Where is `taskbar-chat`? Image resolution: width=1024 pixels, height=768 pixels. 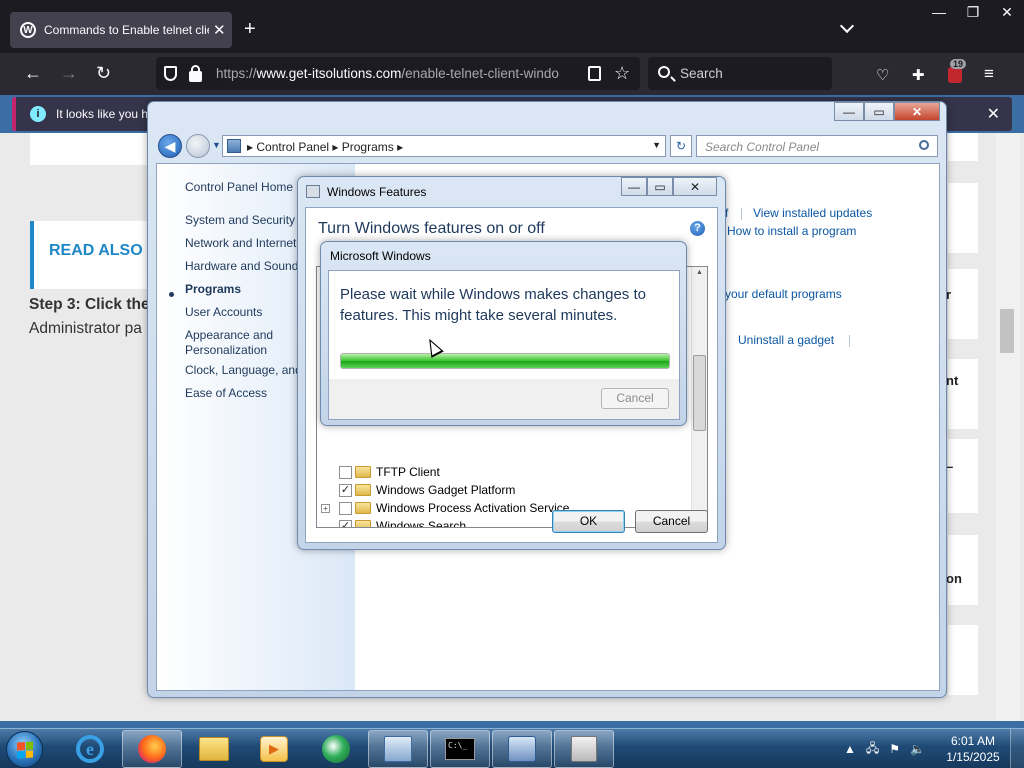 taskbar-chat is located at coordinates (336, 749).